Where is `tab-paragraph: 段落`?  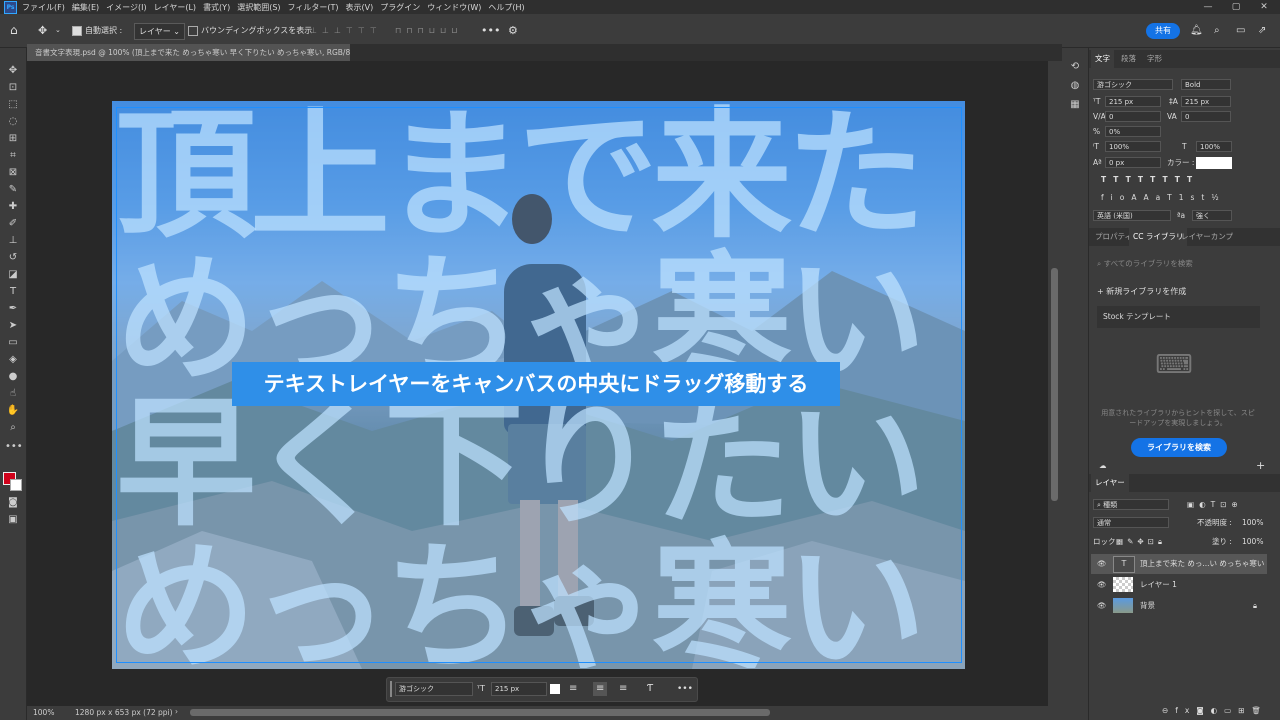
tab-paragraph: 段落 is located at coordinates (1128, 59).